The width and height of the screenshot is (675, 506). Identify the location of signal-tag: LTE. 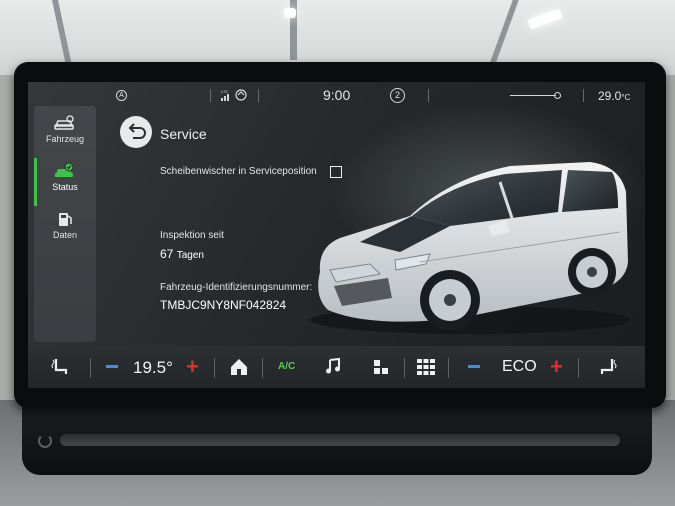
(224, 91).